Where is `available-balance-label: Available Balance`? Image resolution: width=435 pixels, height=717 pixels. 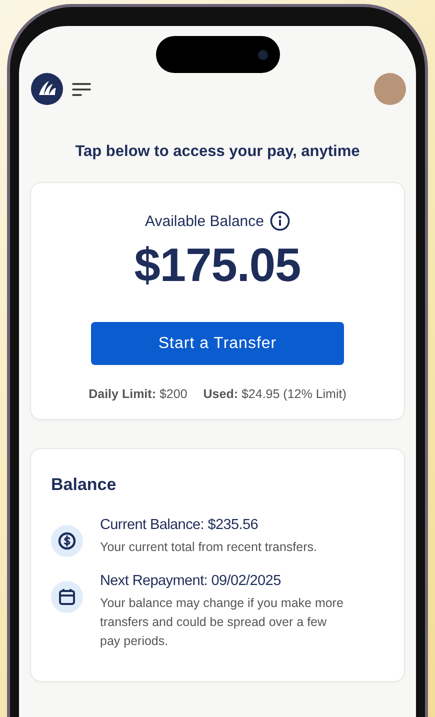 available-balance-label: Available Balance is located at coordinates (204, 221).